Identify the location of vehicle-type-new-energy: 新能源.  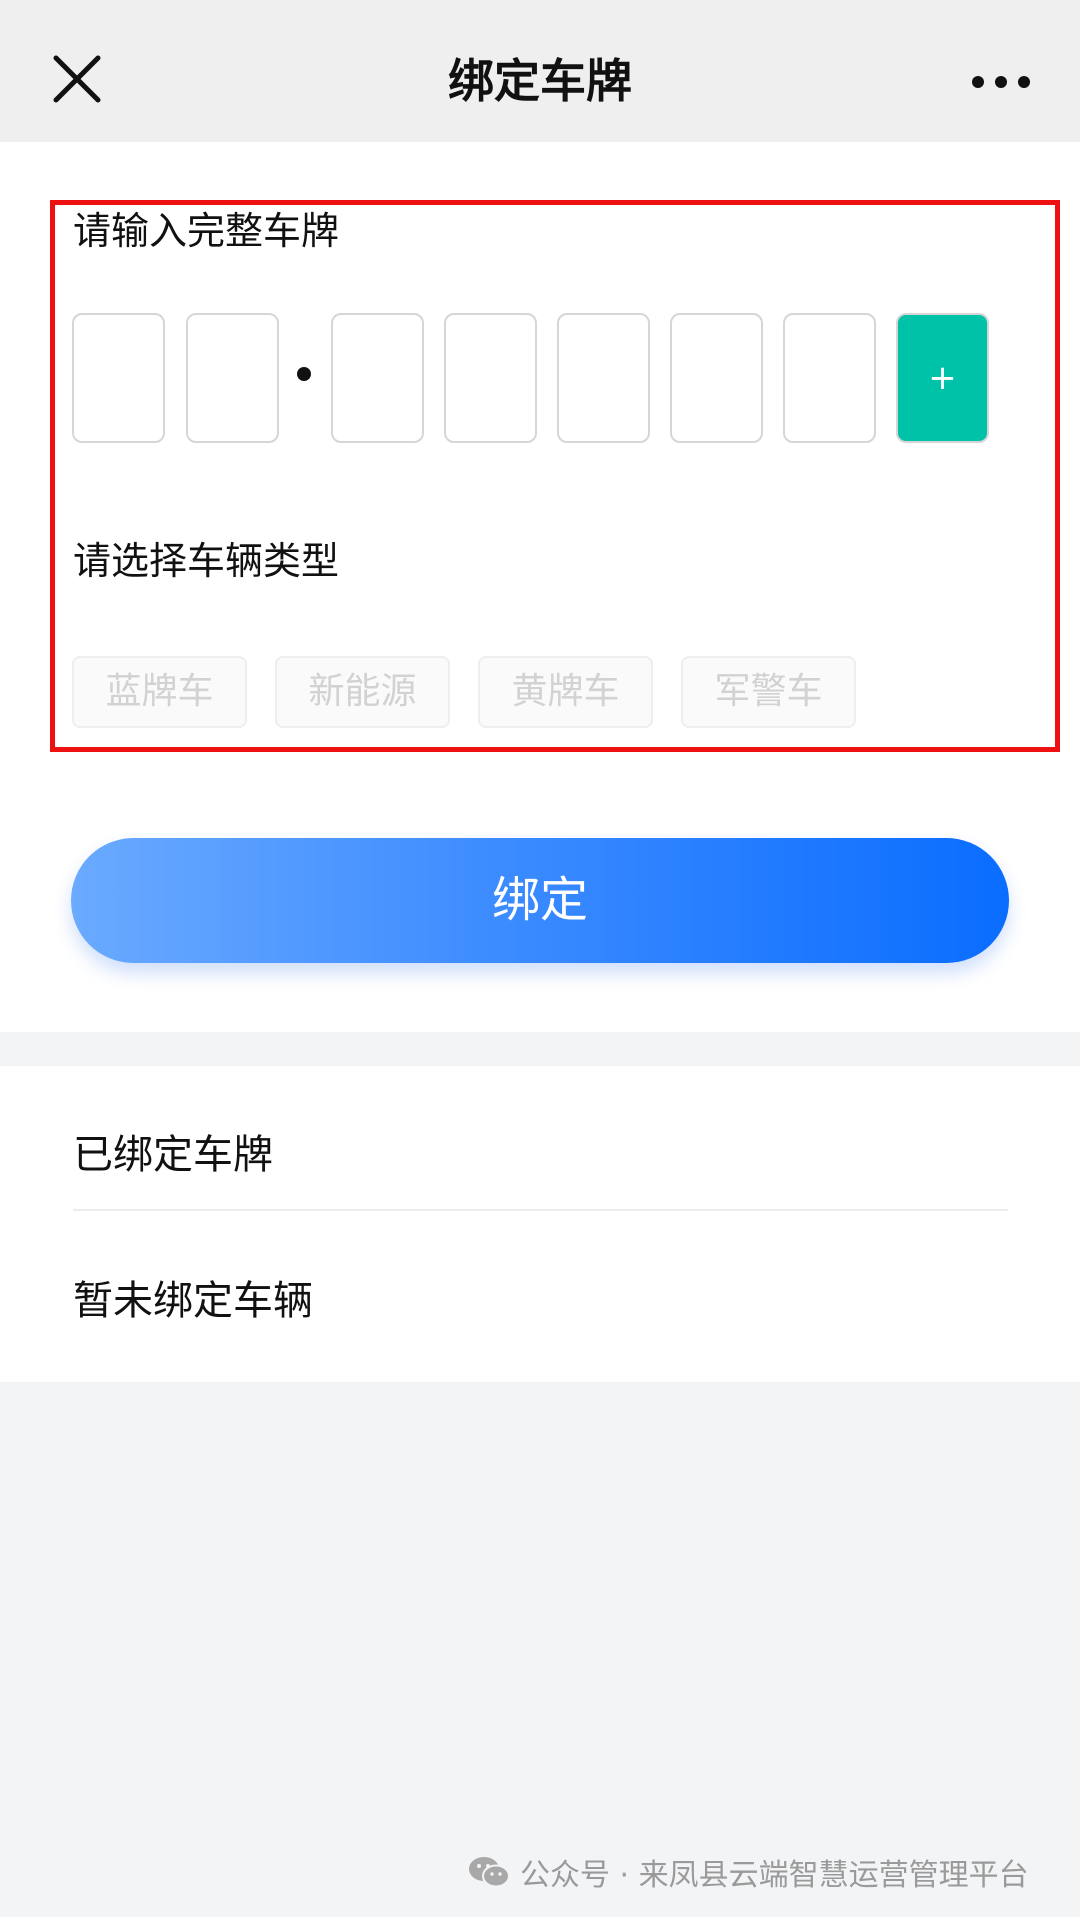
(362, 692).